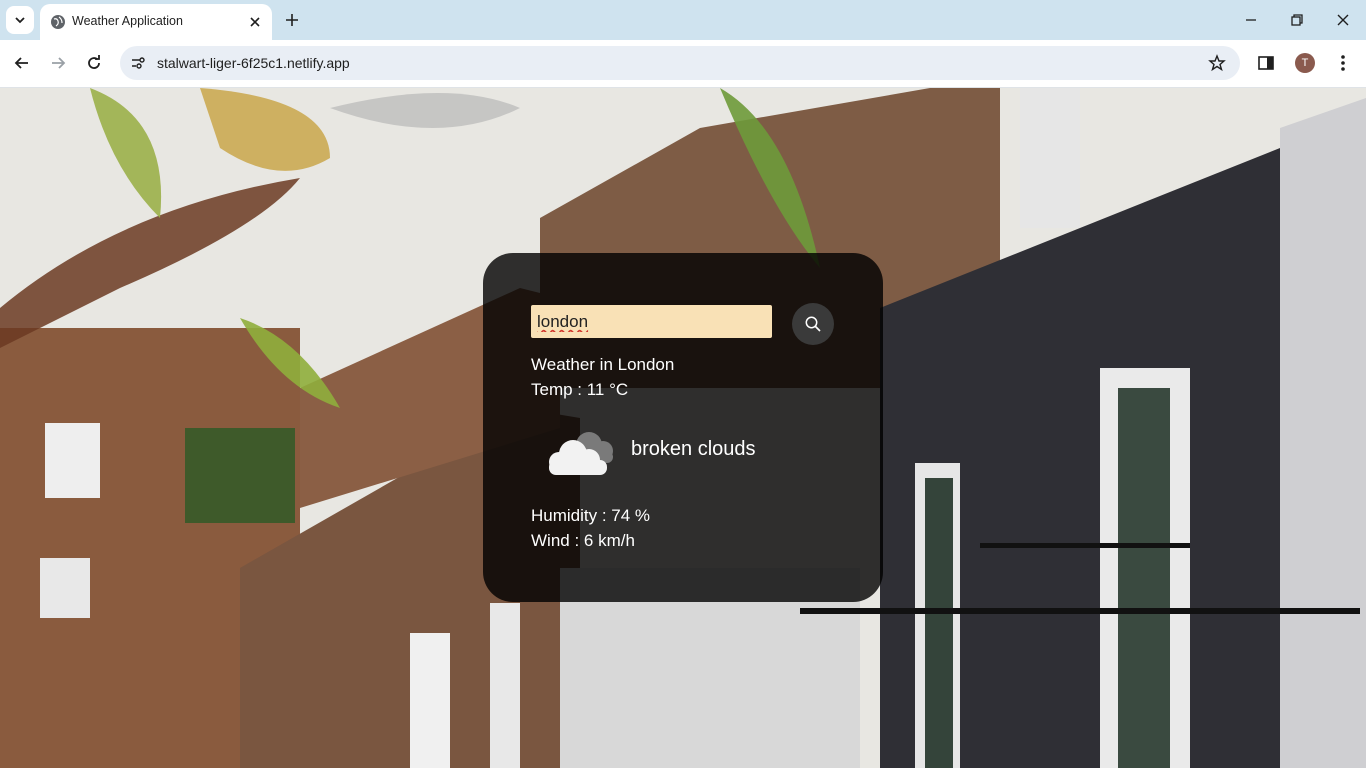 Image resolution: width=1366 pixels, height=768 pixels. What do you see at coordinates (292, 20) in the screenshot?
I see `new-tab-icon` at bounding box center [292, 20].